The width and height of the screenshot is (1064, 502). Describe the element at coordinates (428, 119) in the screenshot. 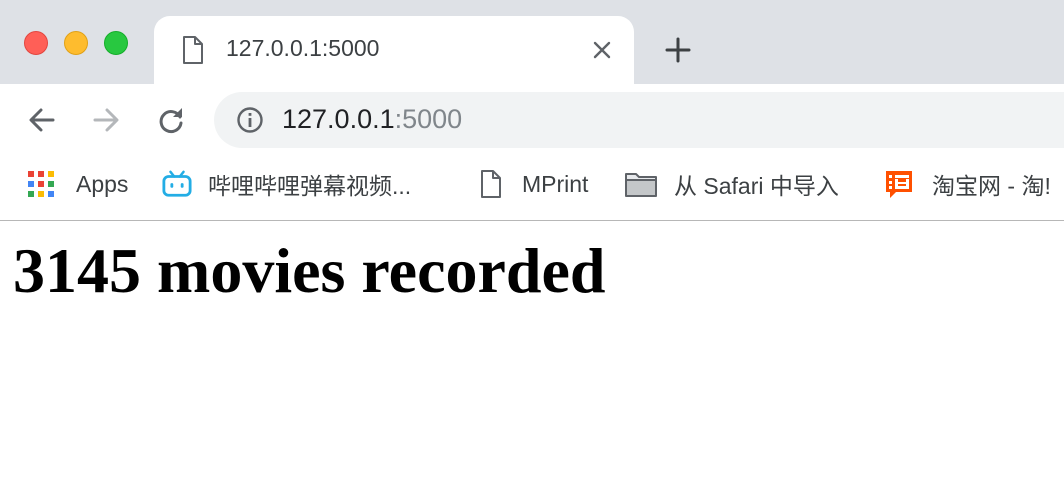

I see `url-port: :5000` at that location.